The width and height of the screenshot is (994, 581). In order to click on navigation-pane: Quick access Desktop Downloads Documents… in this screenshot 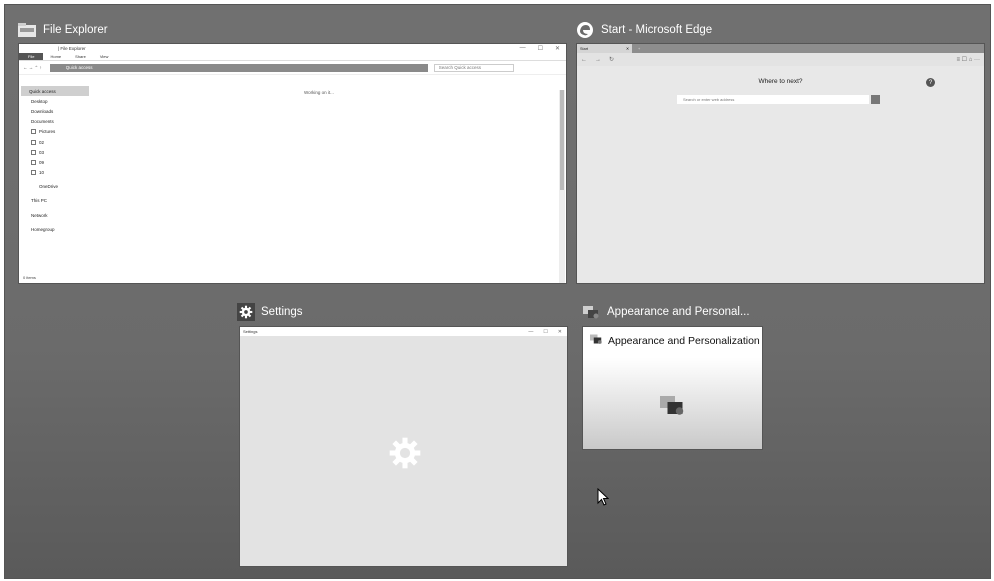, I will do `click(55, 160)`.